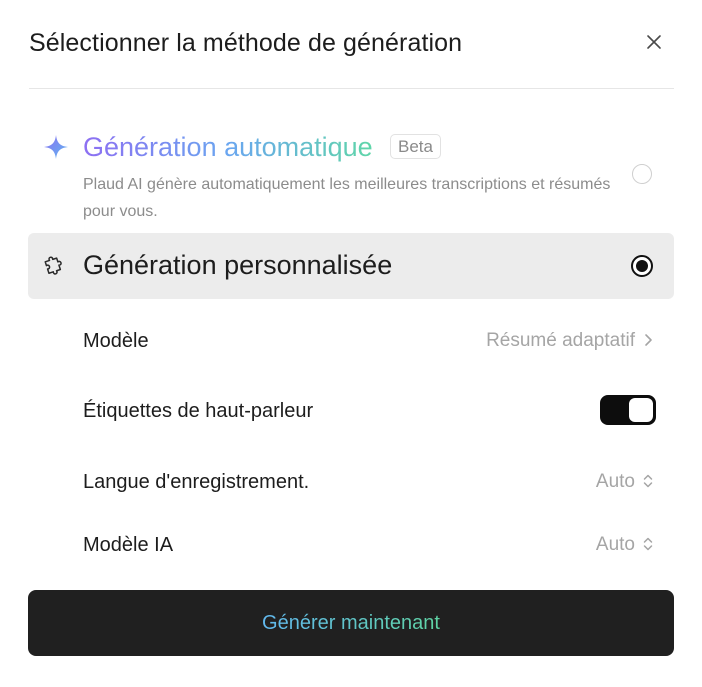 The image size is (702, 687). Describe the element at coordinates (642, 174) in the screenshot. I see `auto-generation-radio` at that location.